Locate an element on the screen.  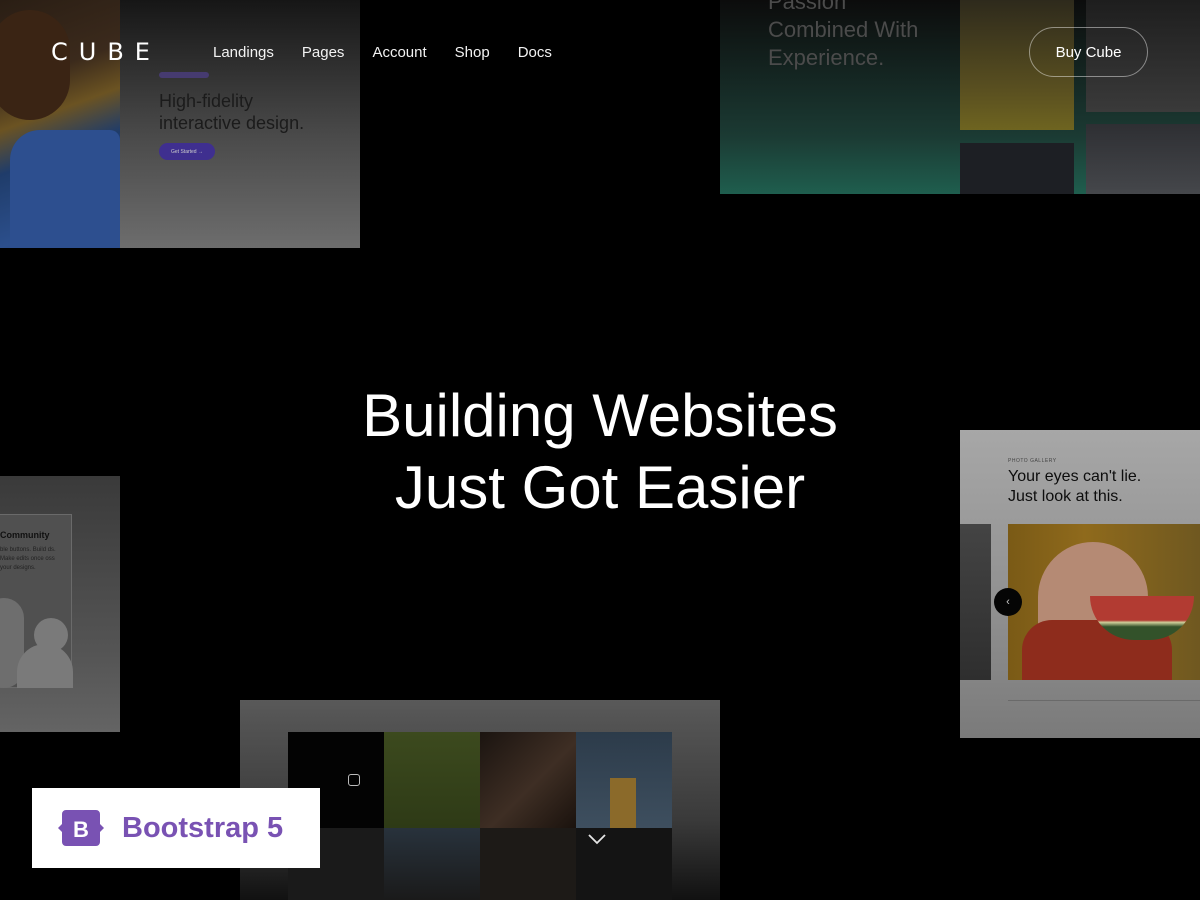
gallery-kicker: PHOTO GALLERY is located at coordinates (1032, 461).